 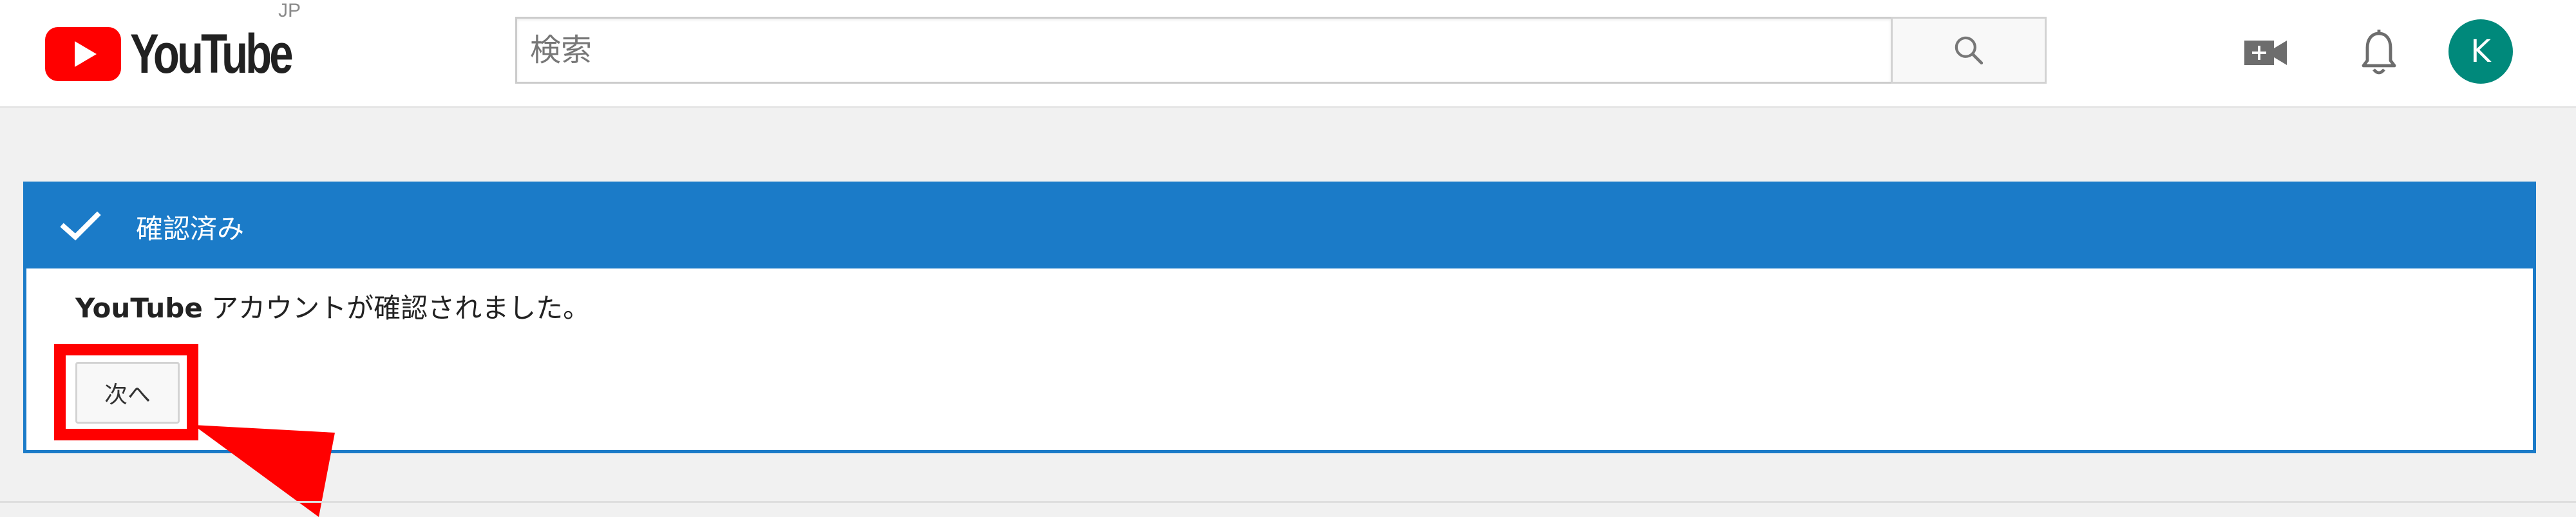 I want to click on verification-message: YouTube アカウントが確認されました。, so click(x=333, y=306).